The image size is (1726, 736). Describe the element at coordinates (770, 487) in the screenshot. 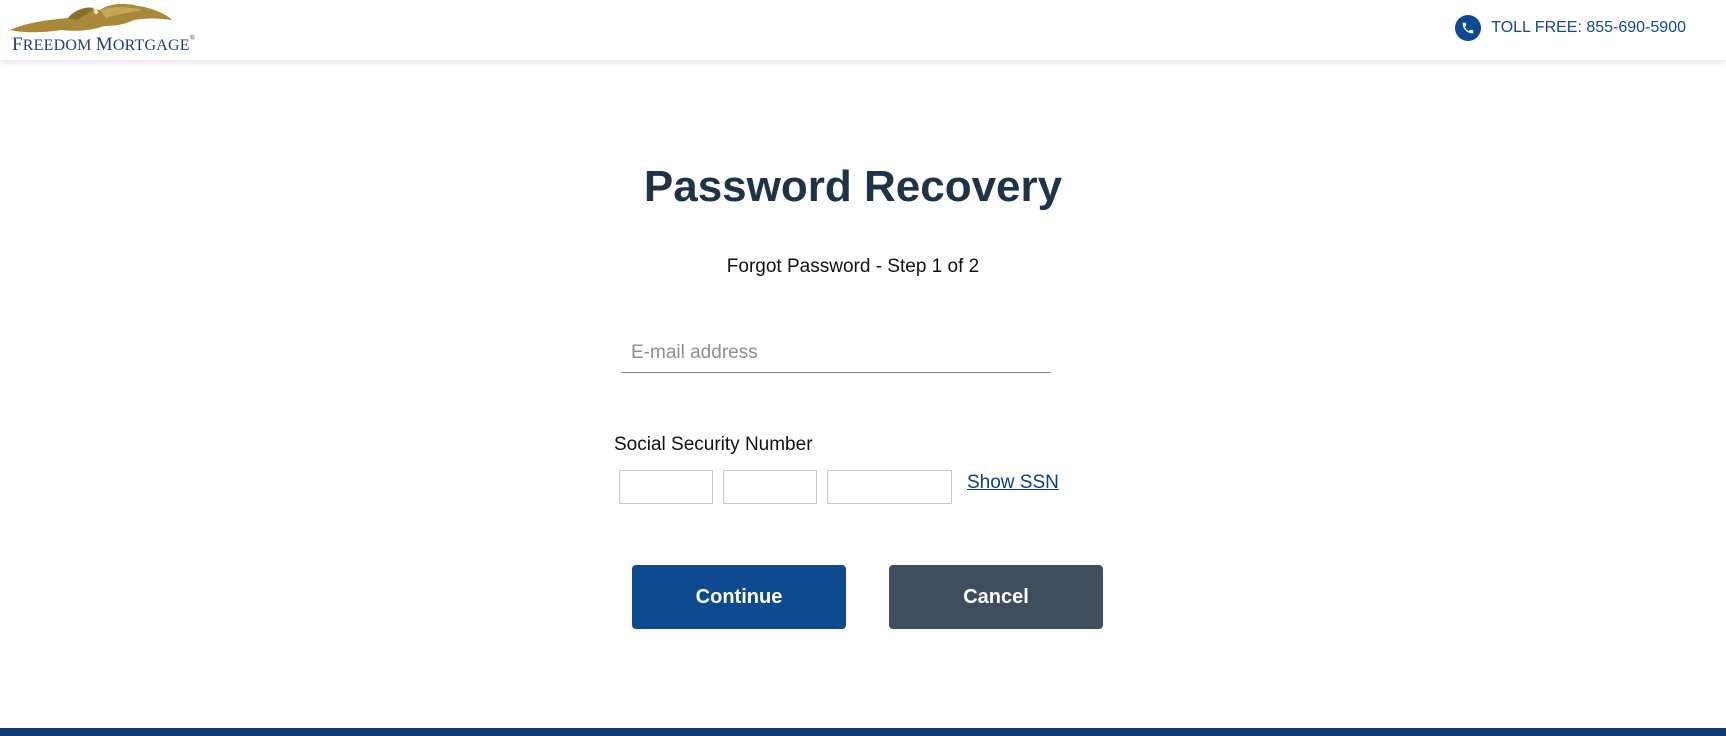

I see `ssn-part-2-input` at that location.